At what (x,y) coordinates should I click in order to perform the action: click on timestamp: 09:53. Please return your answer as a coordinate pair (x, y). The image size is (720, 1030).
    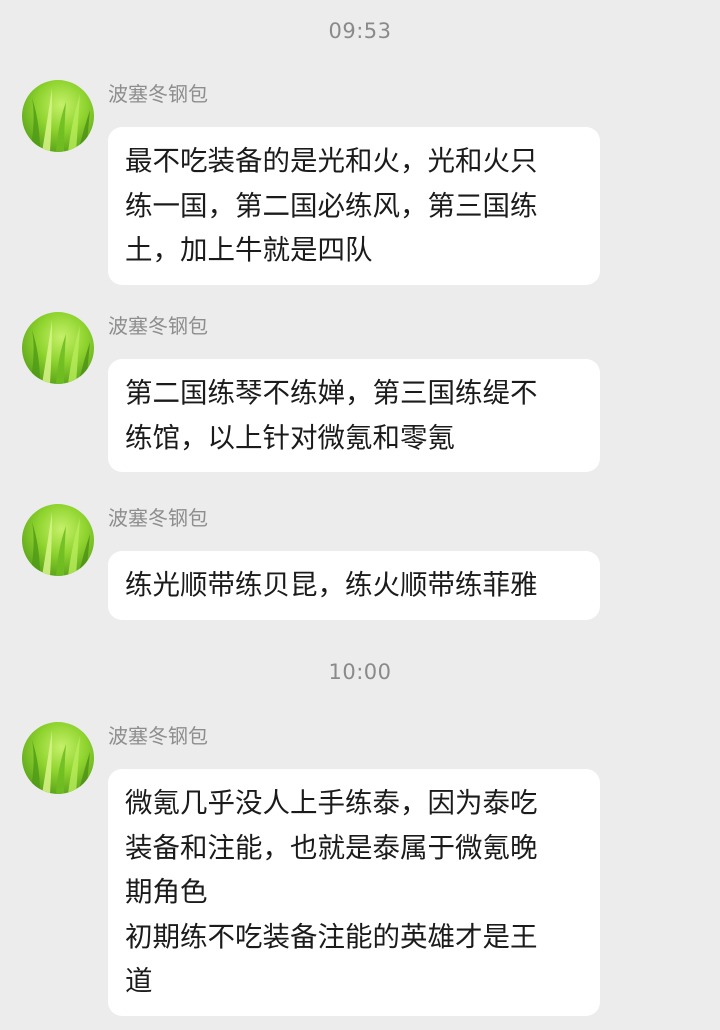
    Looking at the image, I should click on (360, 31).